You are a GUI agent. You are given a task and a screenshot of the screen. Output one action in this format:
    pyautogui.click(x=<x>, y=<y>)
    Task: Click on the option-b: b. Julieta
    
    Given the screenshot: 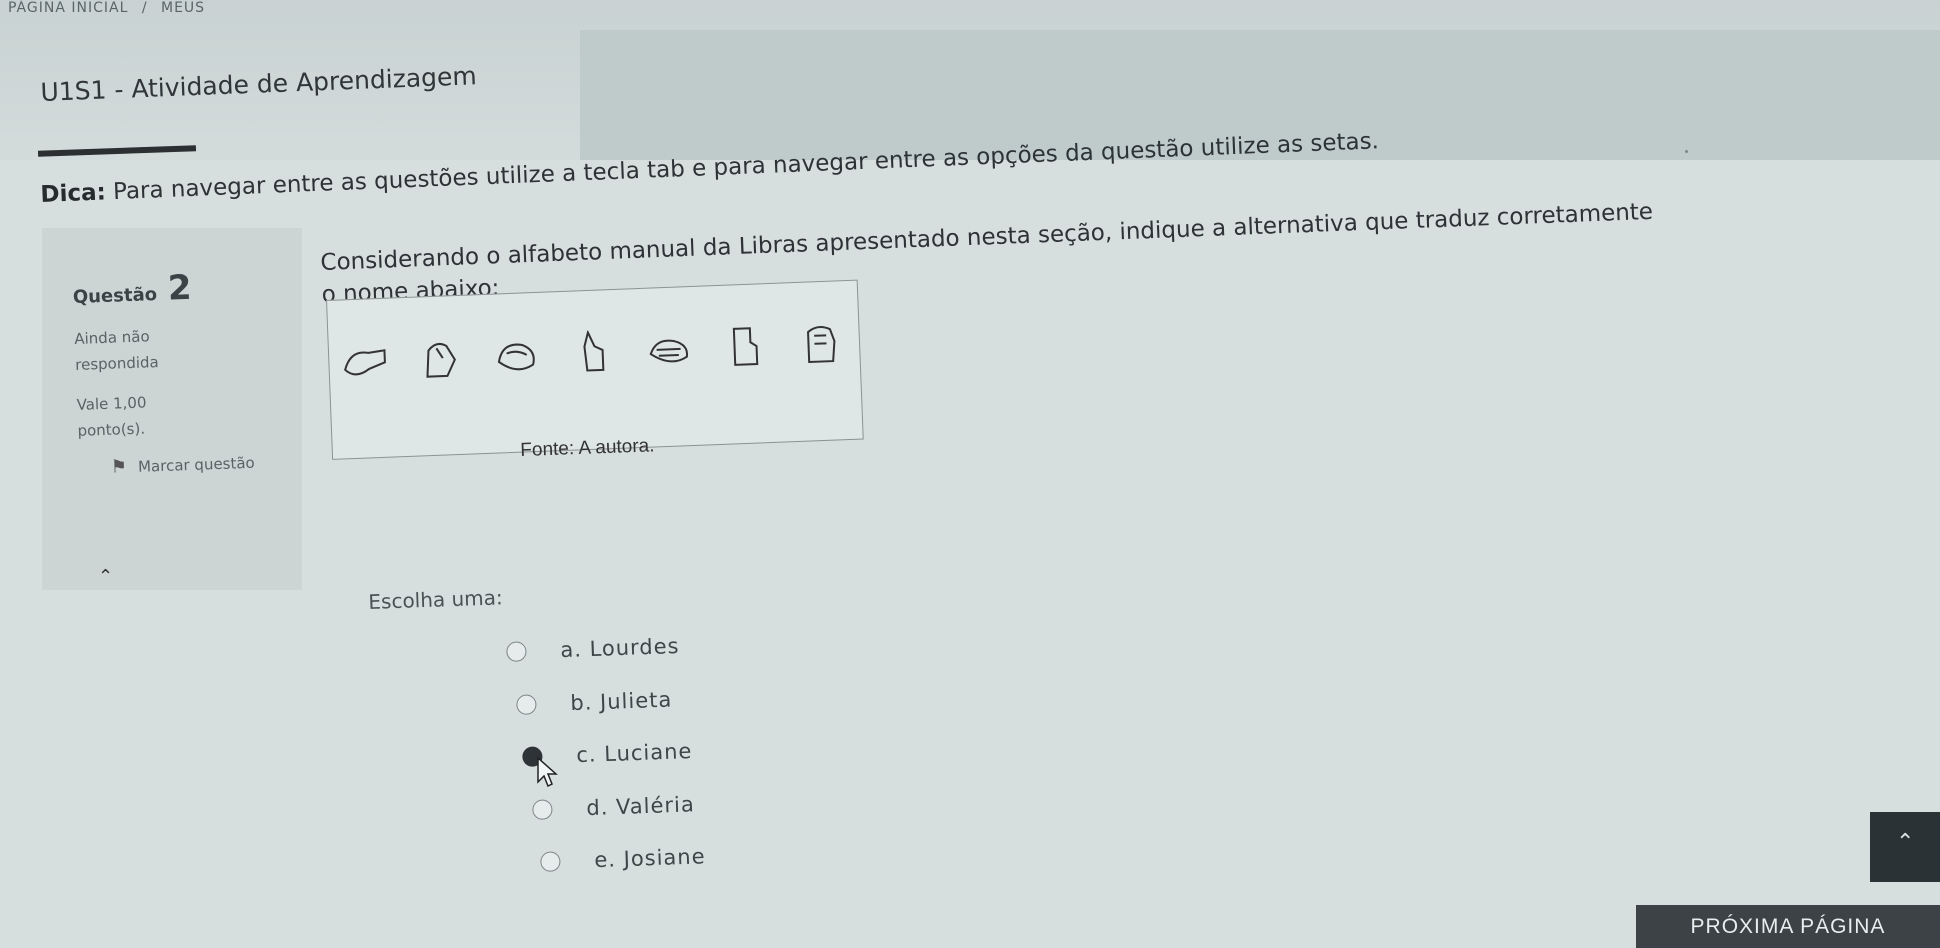 What is the action you would take?
    pyautogui.click(x=594, y=702)
    